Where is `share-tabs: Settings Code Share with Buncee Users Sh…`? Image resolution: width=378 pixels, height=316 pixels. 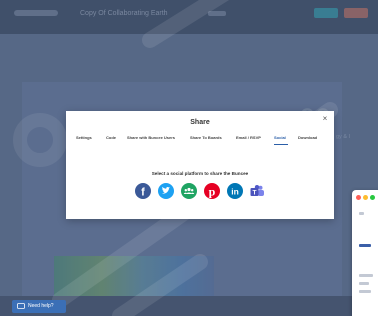 share-tabs: Settings Code Share with Buncee Users Sh… is located at coordinates (200, 140).